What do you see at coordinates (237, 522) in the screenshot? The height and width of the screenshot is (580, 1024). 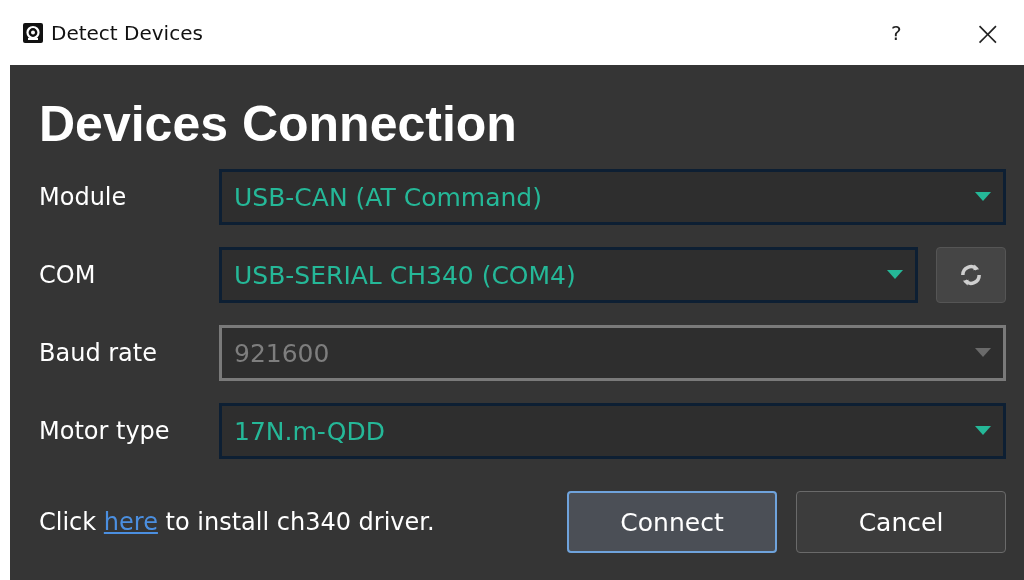 I see `driver-install-note: Click here to install ch340 driver.` at bounding box center [237, 522].